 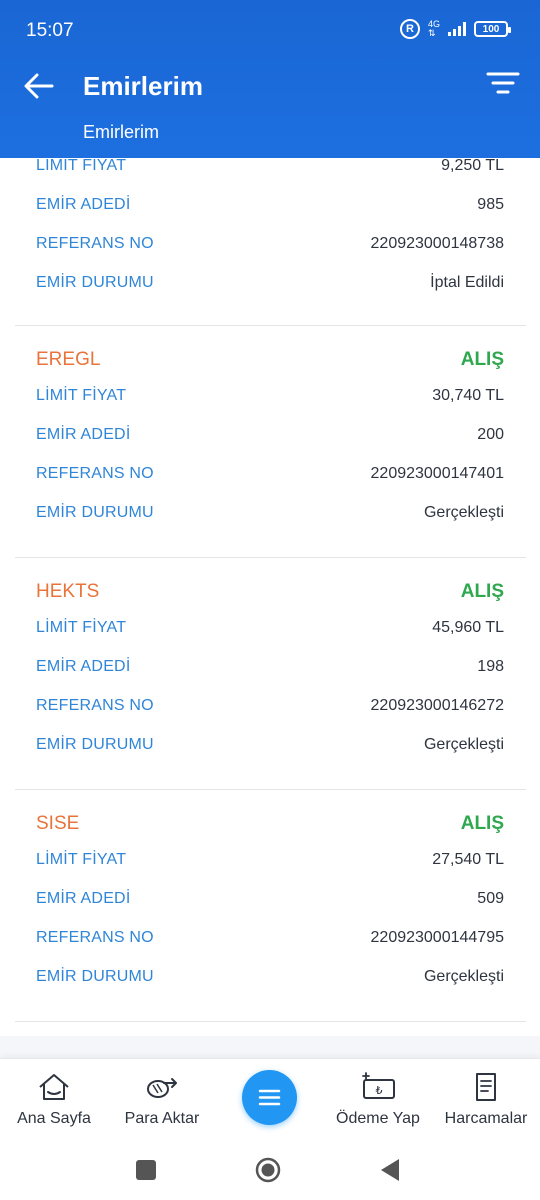 I want to click on main-menu-button, so click(x=269, y=1097).